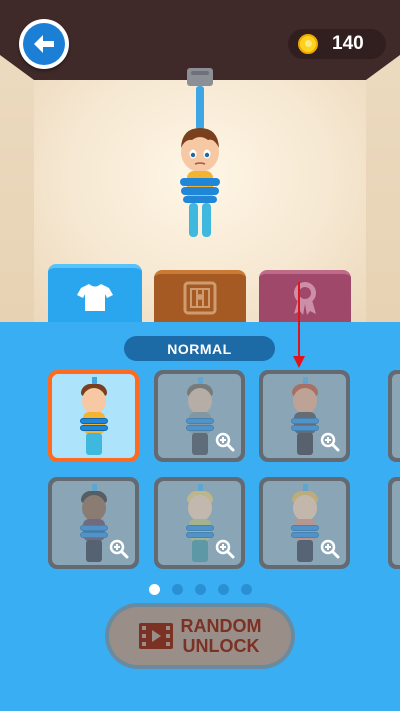  Describe the element at coordinates (221, 636) in the screenshot. I see `random-unlock-label: RANDOM UNLOCK` at that location.